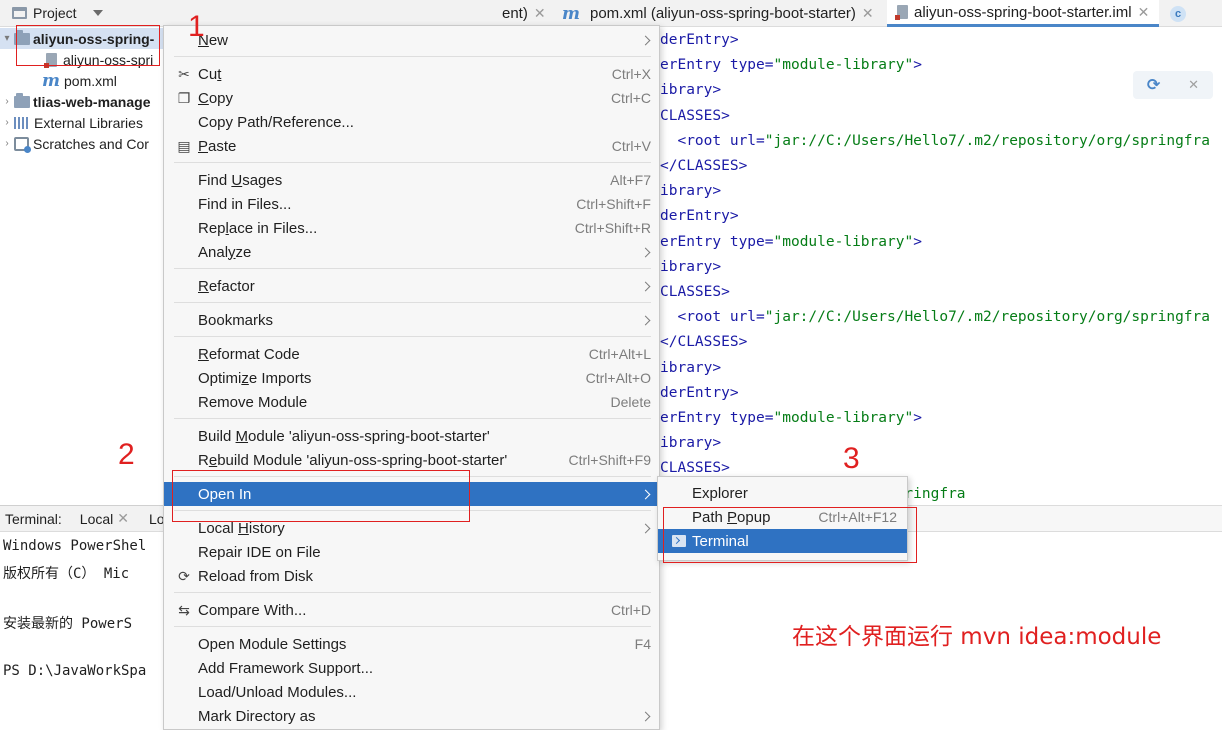  I want to click on menu-item-shortcut: Ctrl+Shift+F9, so click(609, 460).